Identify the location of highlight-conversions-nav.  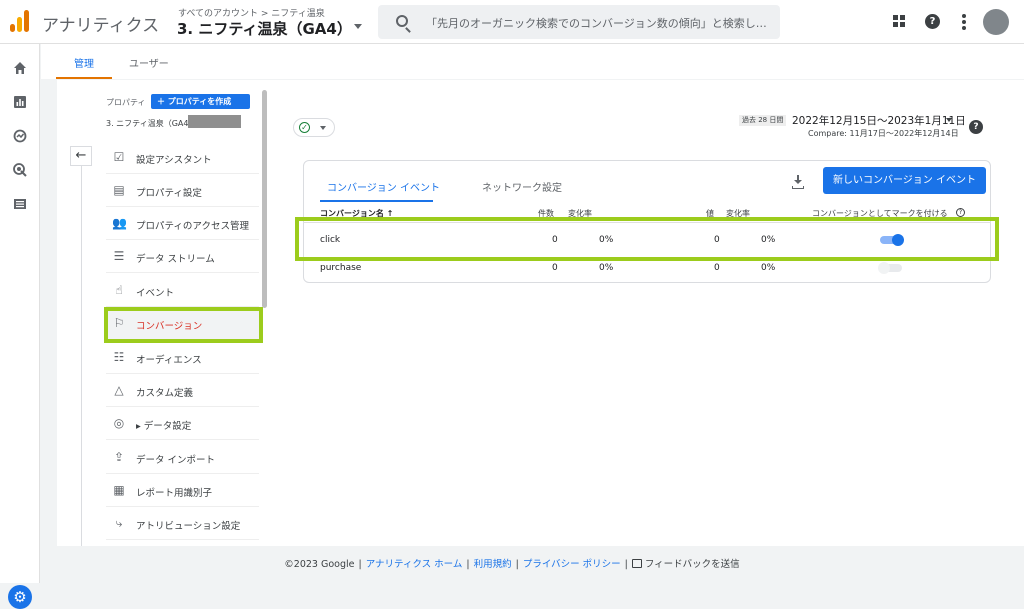
(183, 325).